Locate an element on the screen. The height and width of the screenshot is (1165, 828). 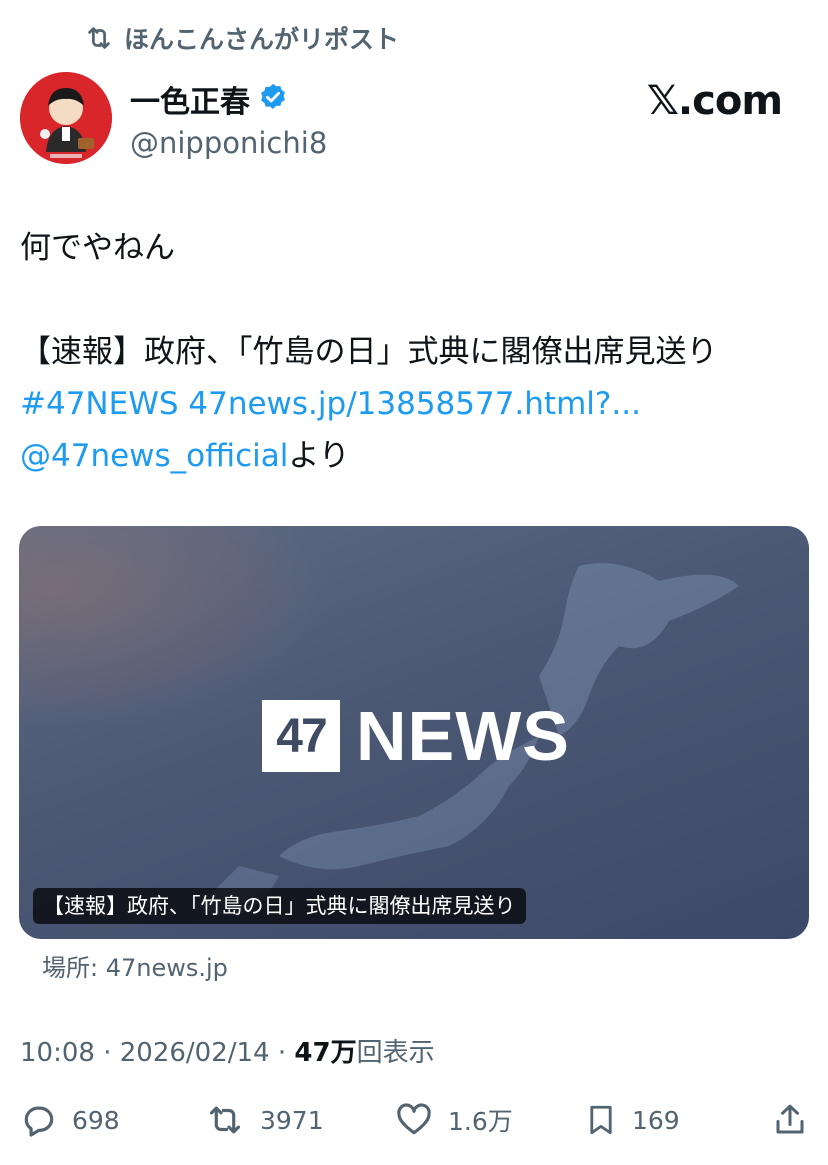
tweet-line-1: 何でやねん is located at coordinates (97, 248).